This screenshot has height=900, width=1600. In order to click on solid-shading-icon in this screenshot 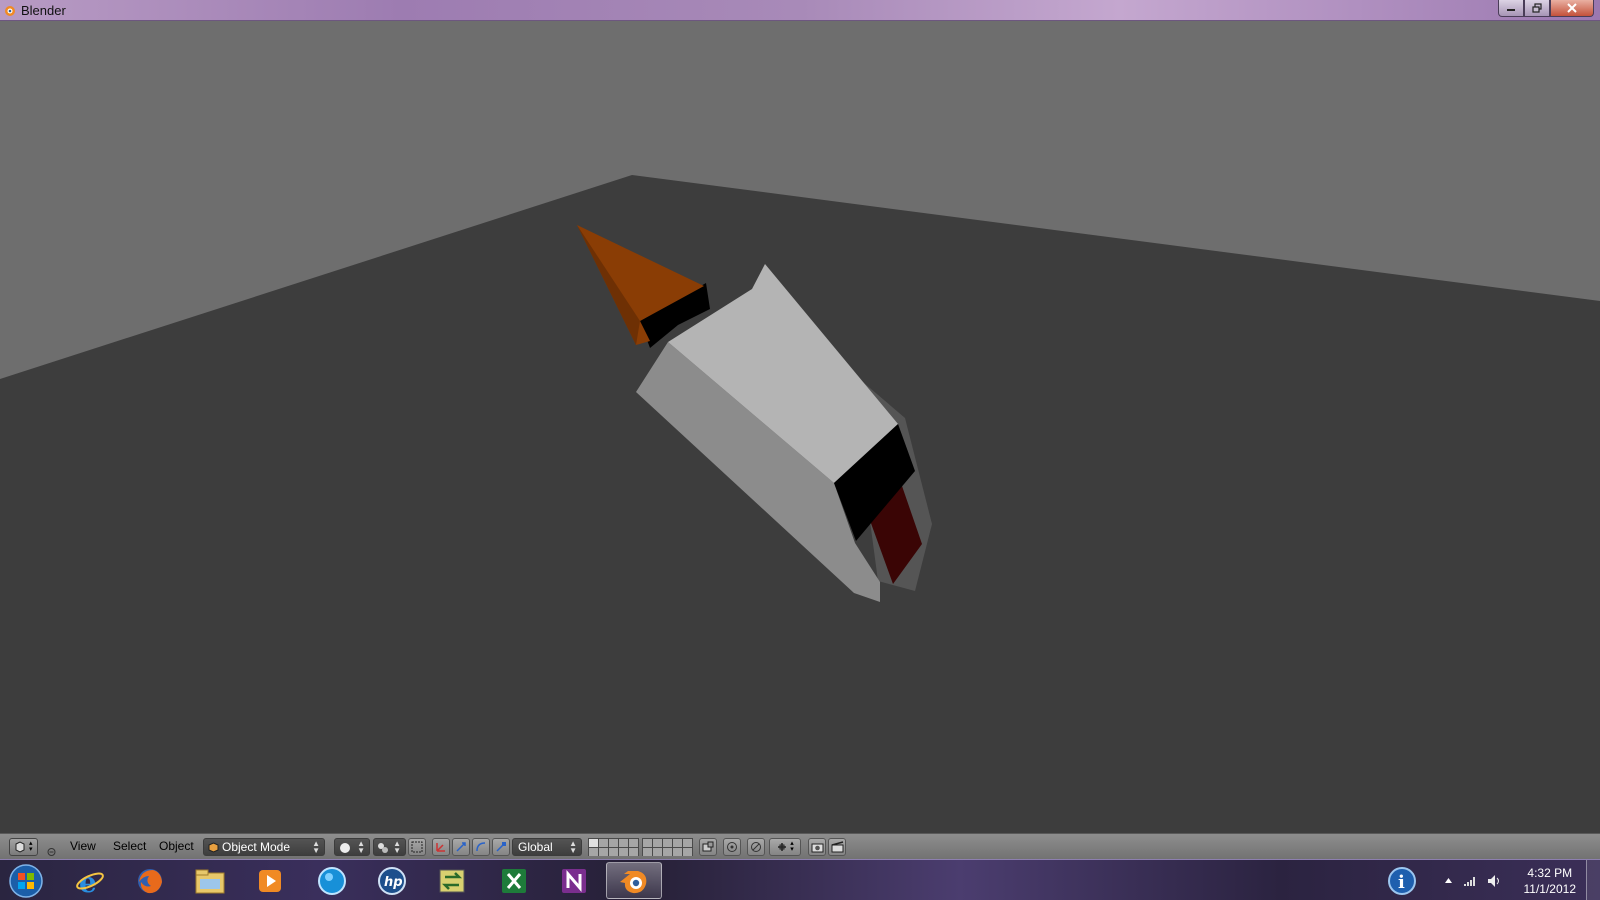, I will do `click(345, 848)`.